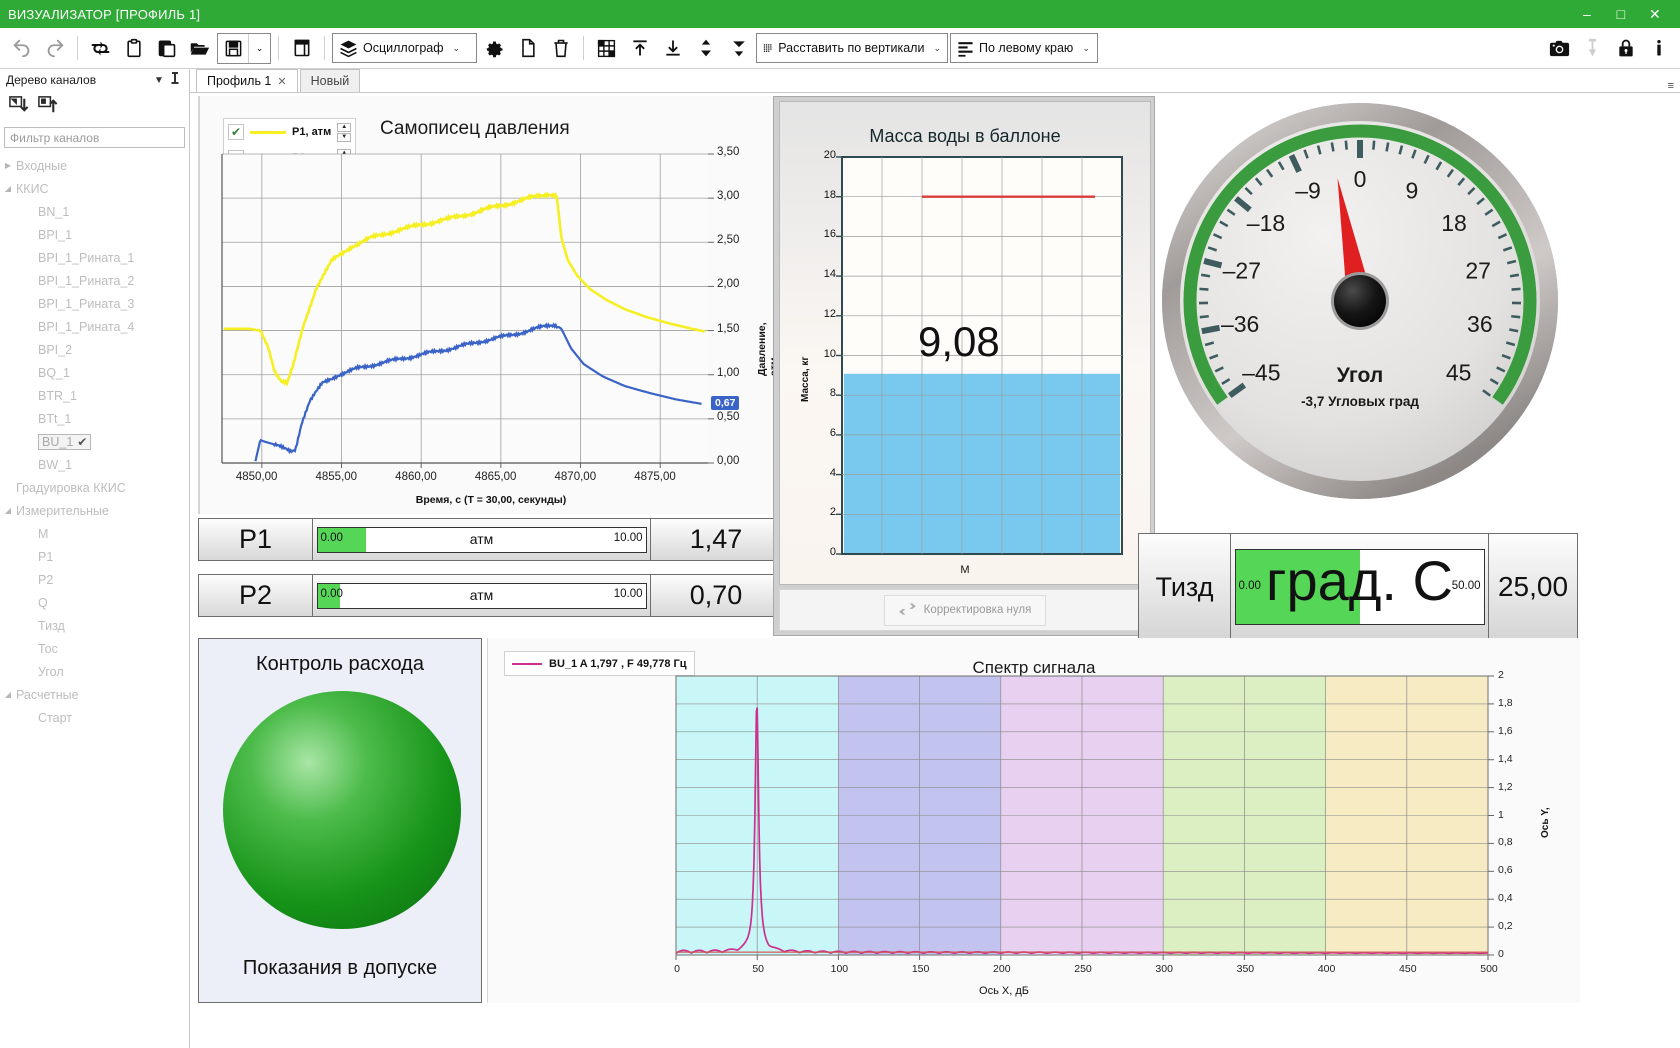  I want to click on tree-item: Q, so click(94, 602).